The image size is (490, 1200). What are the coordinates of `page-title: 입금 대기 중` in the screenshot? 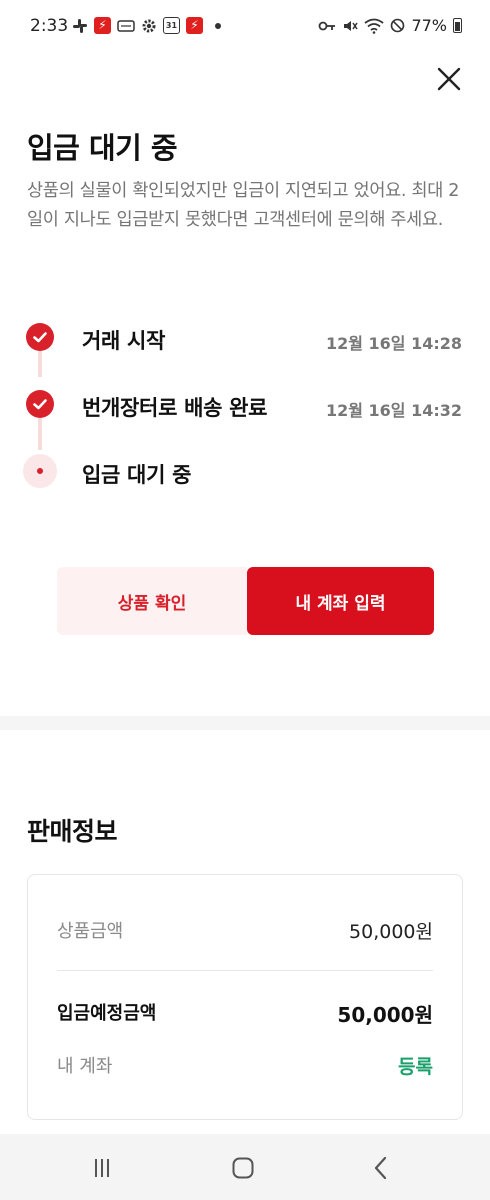 It's located at (102, 148).